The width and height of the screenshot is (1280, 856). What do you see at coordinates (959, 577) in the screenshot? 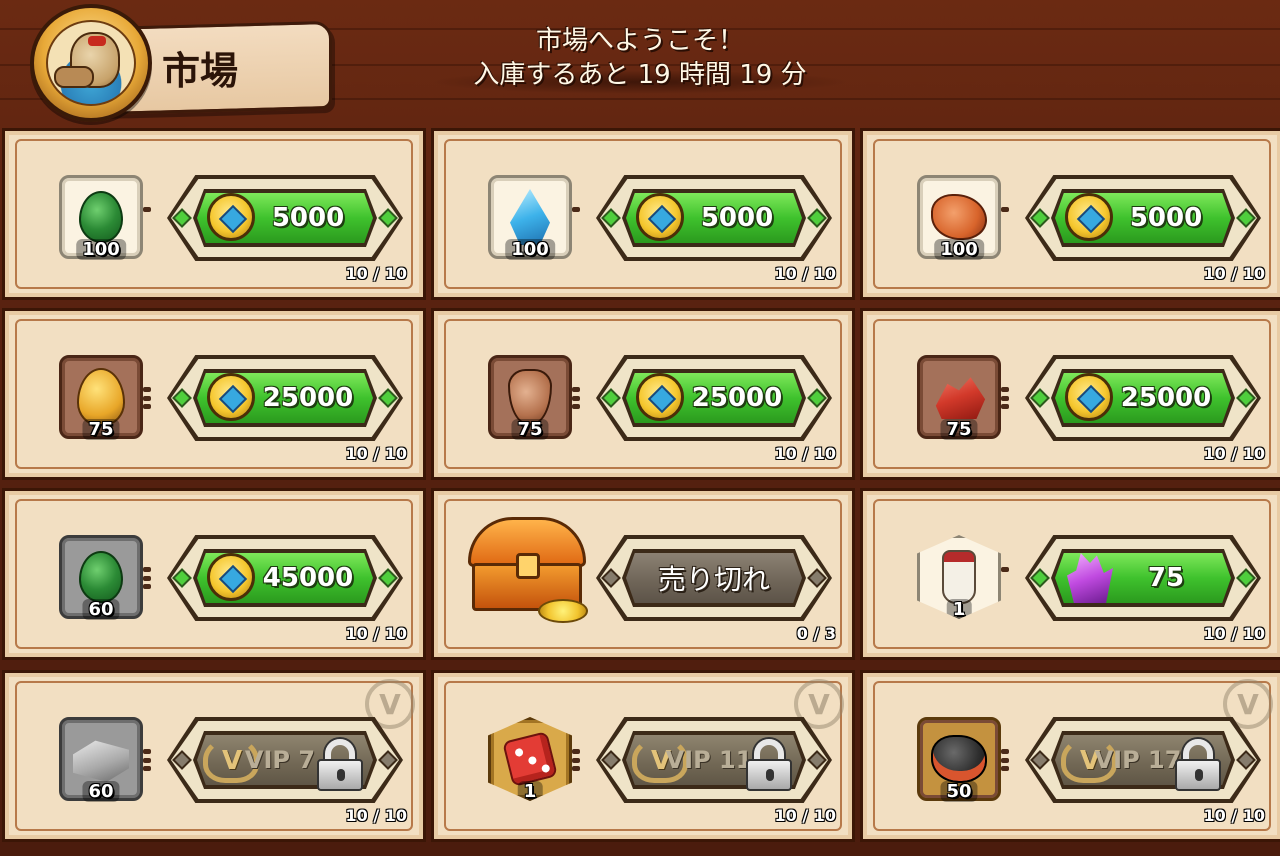
I see `white-tassel-icon: 1` at bounding box center [959, 577].